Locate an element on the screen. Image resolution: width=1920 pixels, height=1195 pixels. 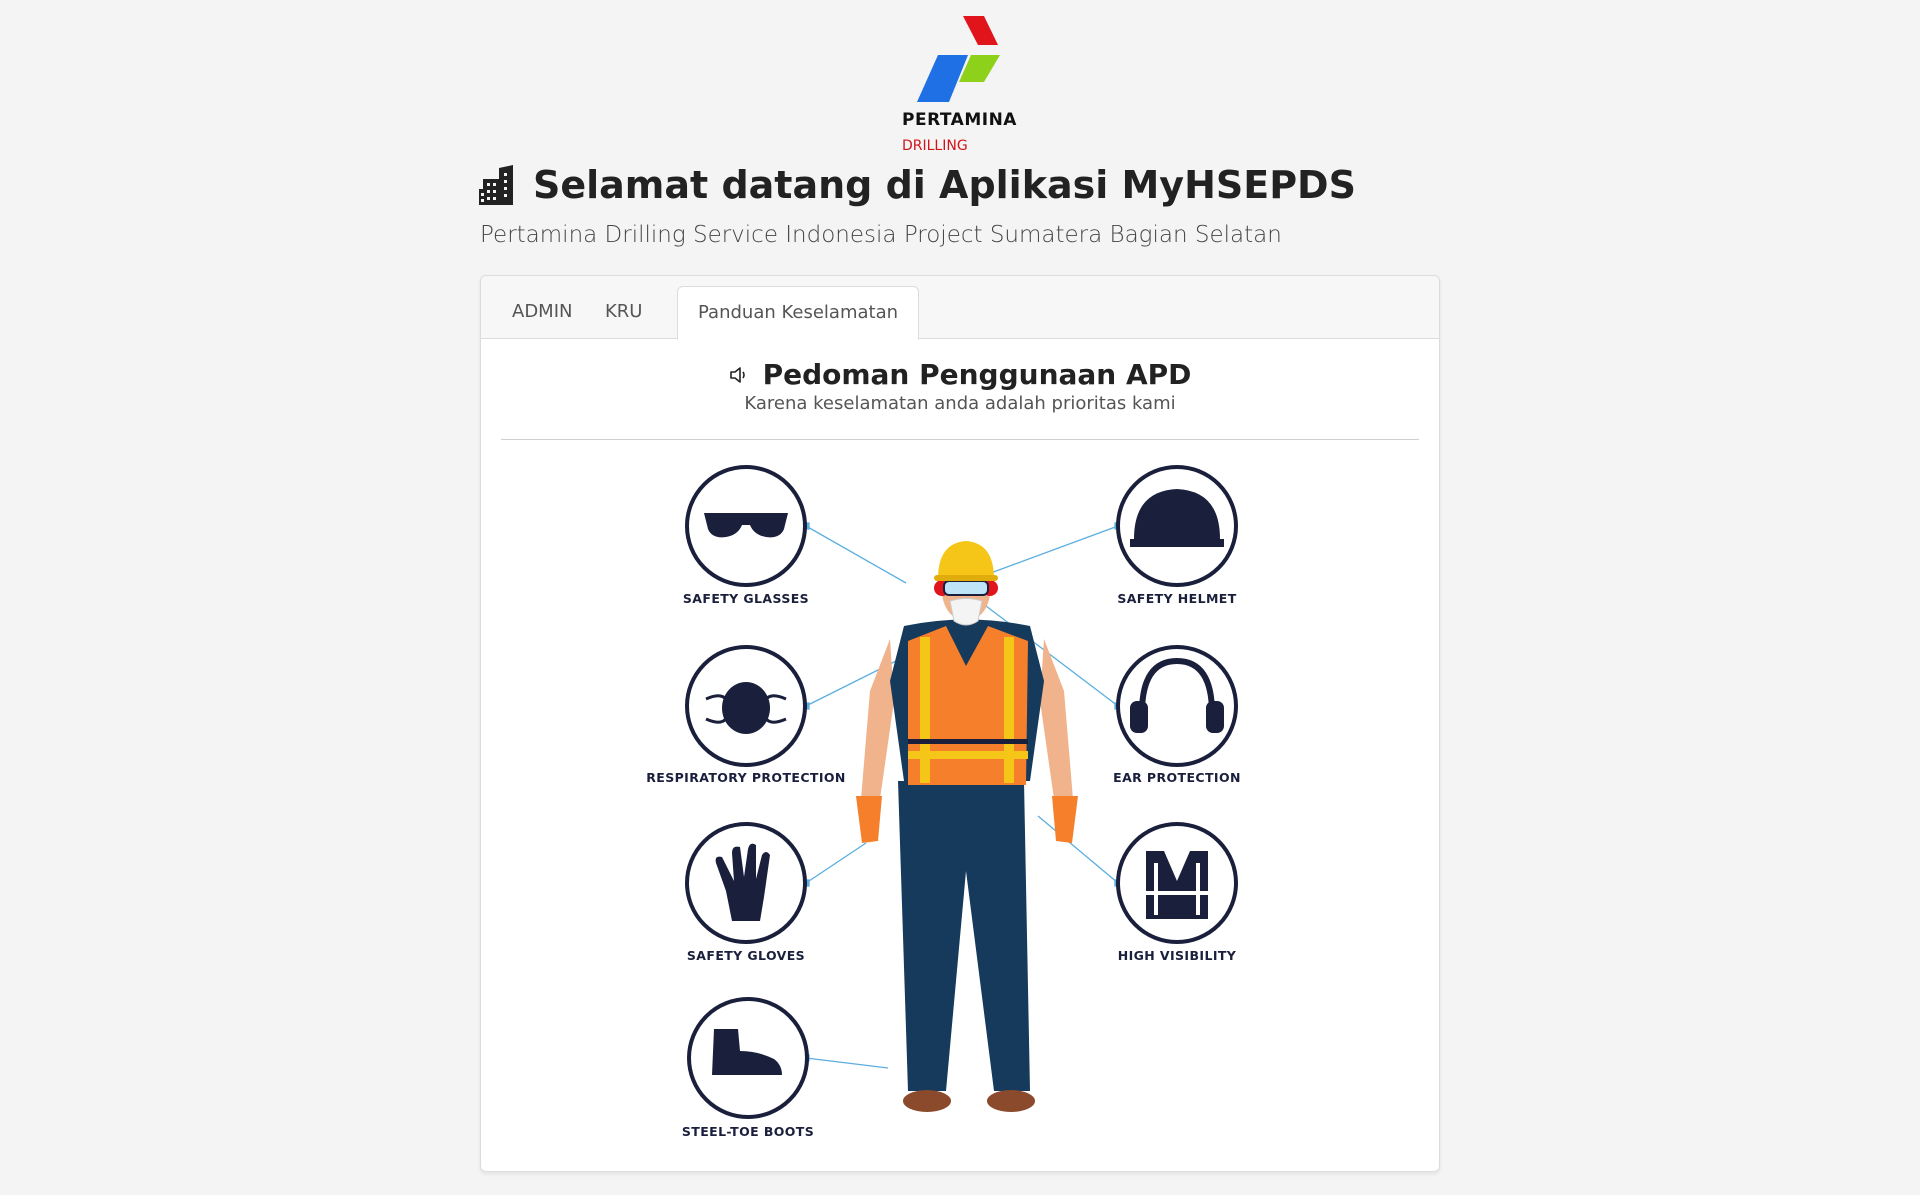
building-icon is located at coordinates (496, 185).